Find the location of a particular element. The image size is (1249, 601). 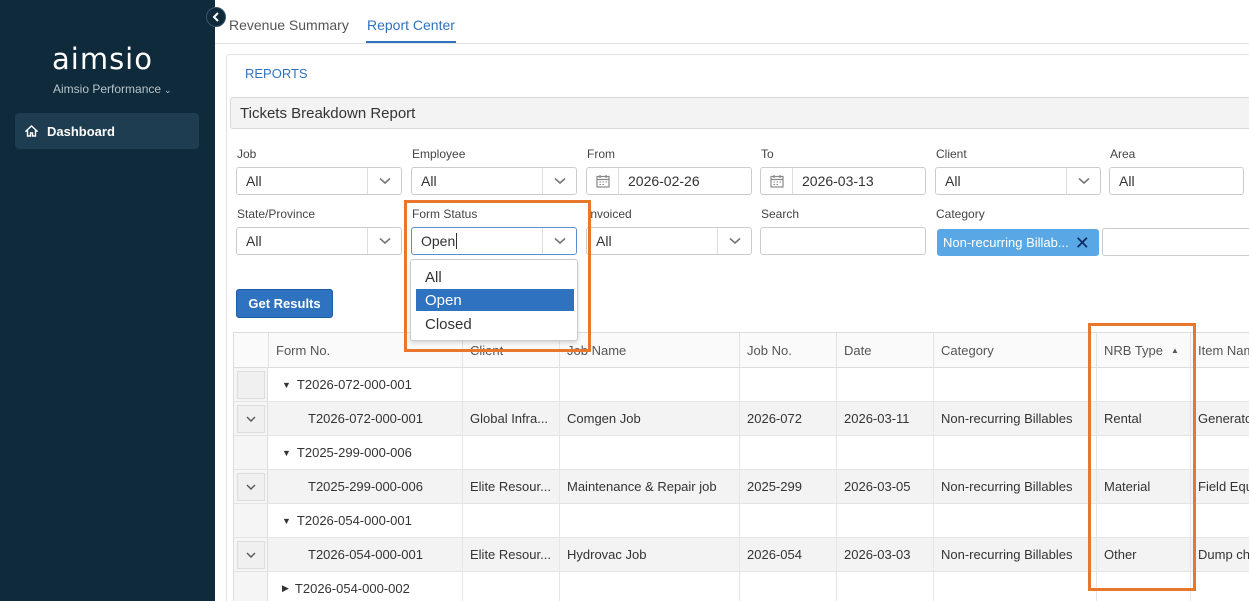

nrb-type-header-label: NRB Type is located at coordinates (1134, 350).